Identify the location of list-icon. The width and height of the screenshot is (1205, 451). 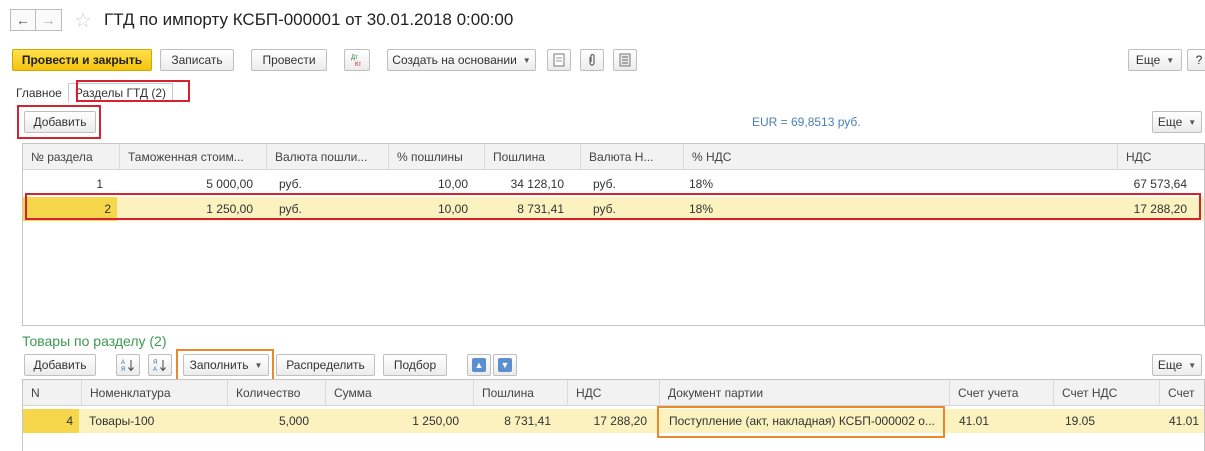
(625, 60).